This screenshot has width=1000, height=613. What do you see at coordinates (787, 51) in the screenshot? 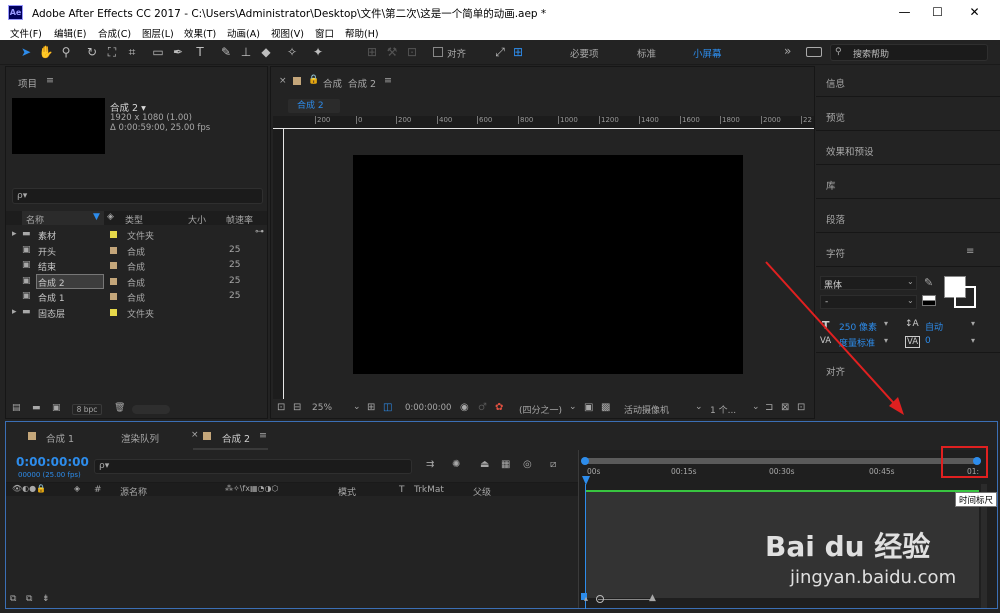
I see `workspace-overflow-button: »` at bounding box center [787, 51].